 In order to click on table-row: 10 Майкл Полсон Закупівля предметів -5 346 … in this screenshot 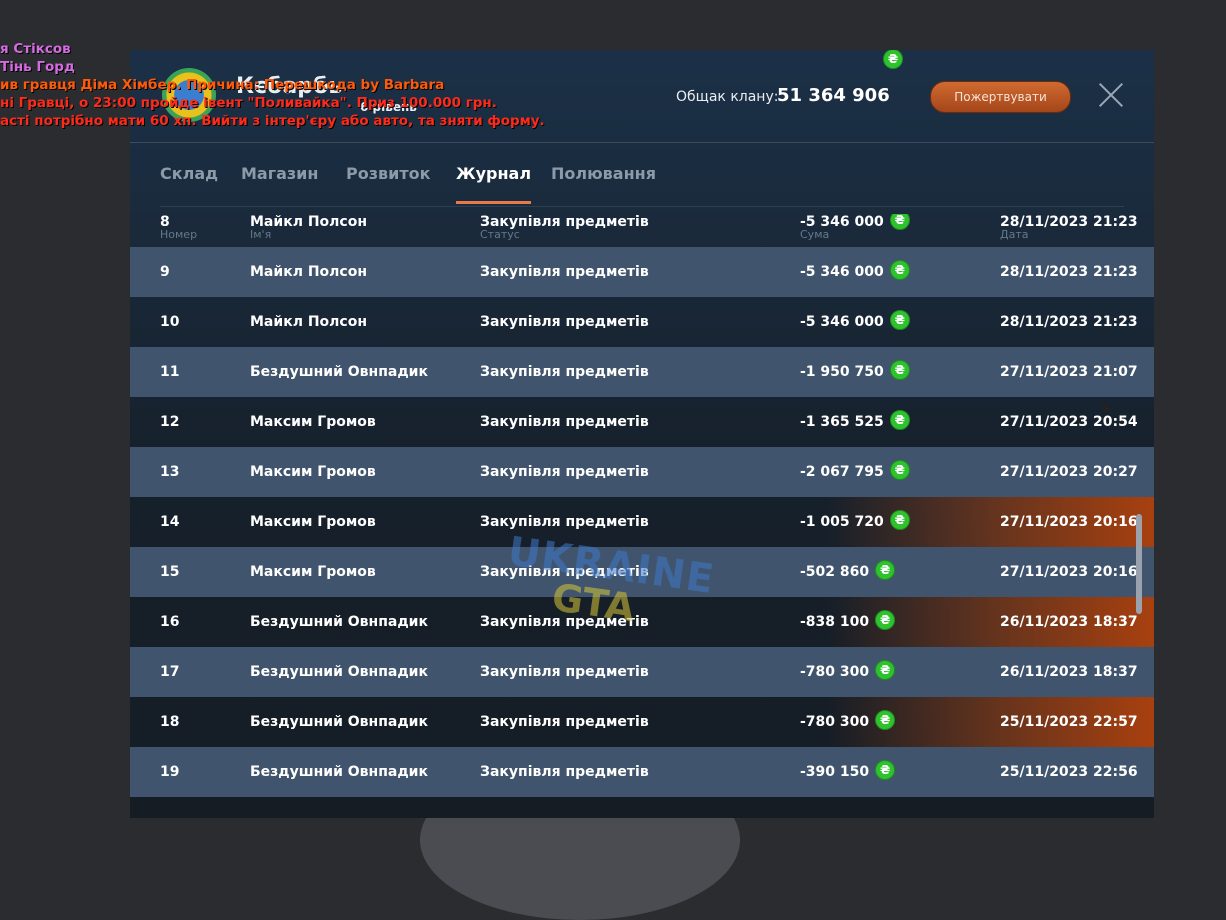, I will do `click(642, 322)`.